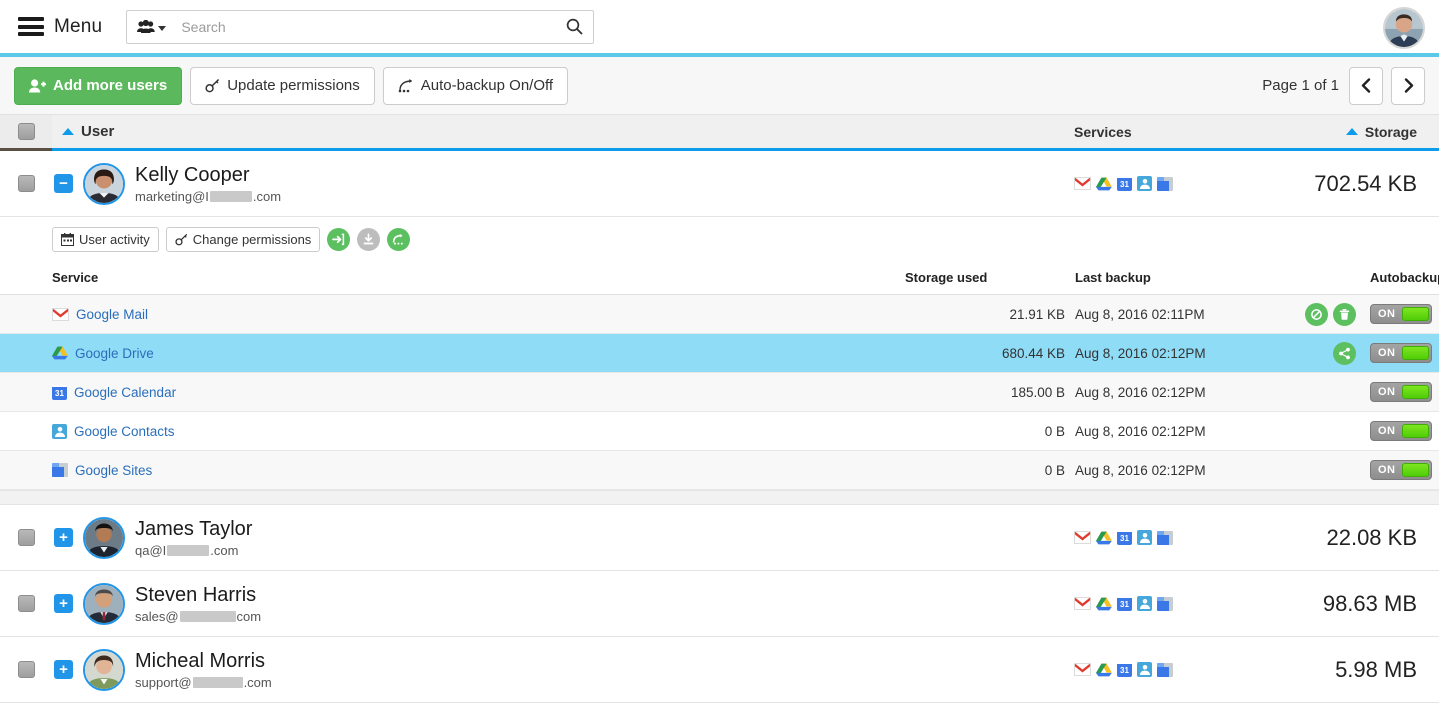  What do you see at coordinates (67, 239) in the screenshot?
I see `calendar-icon` at bounding box center [67, 239].